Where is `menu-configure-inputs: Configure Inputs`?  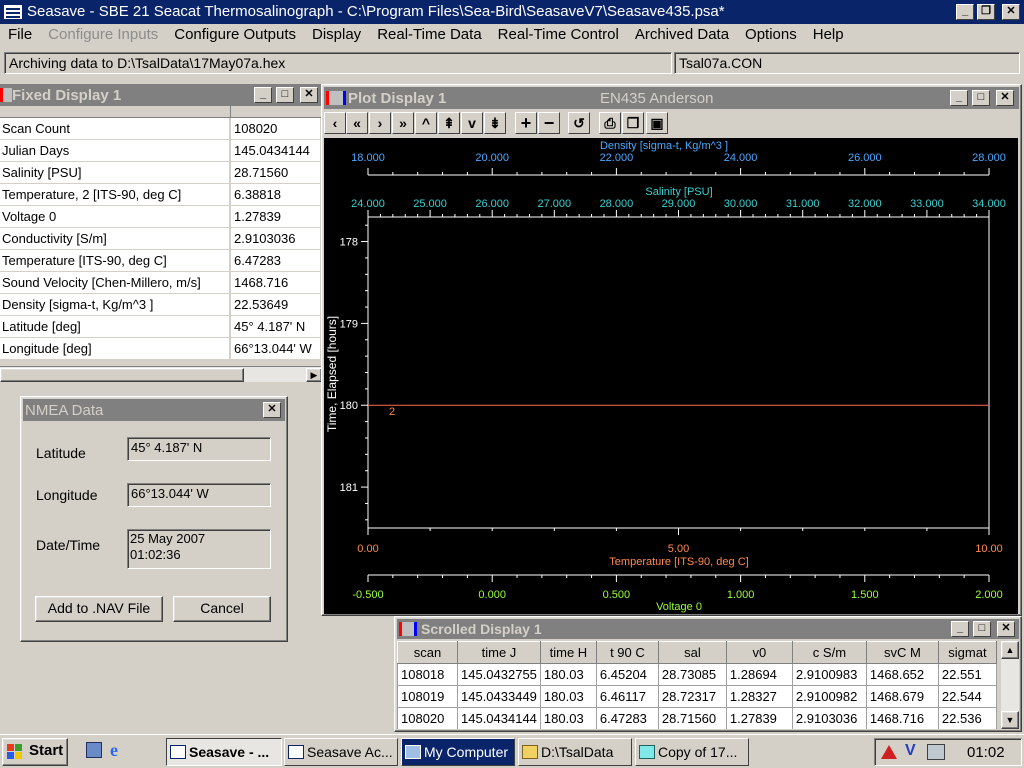 menu-configure-inputs: Configure Inputs is located at coordinates (103, 35).